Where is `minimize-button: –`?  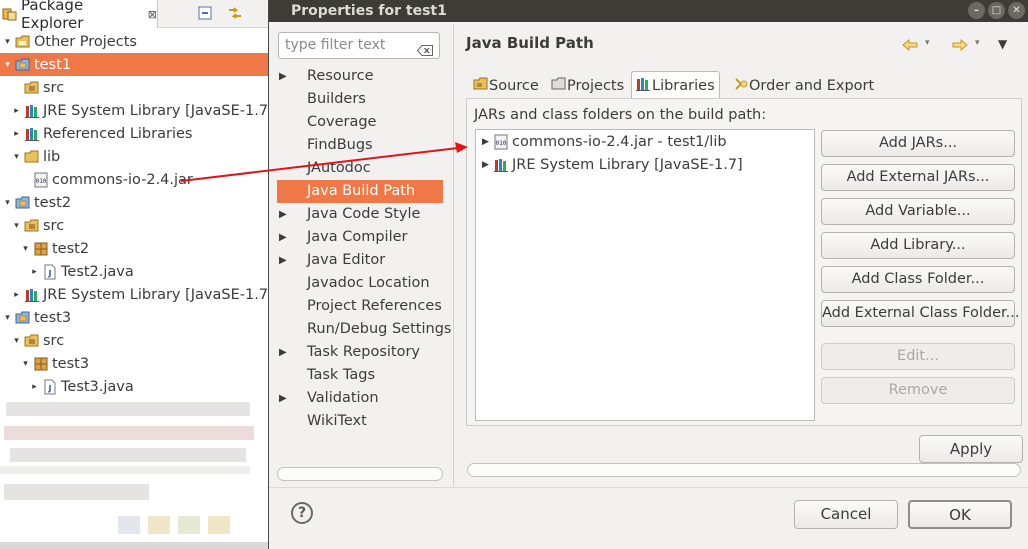
minimize-button: – is located at coordinates (976, 10).